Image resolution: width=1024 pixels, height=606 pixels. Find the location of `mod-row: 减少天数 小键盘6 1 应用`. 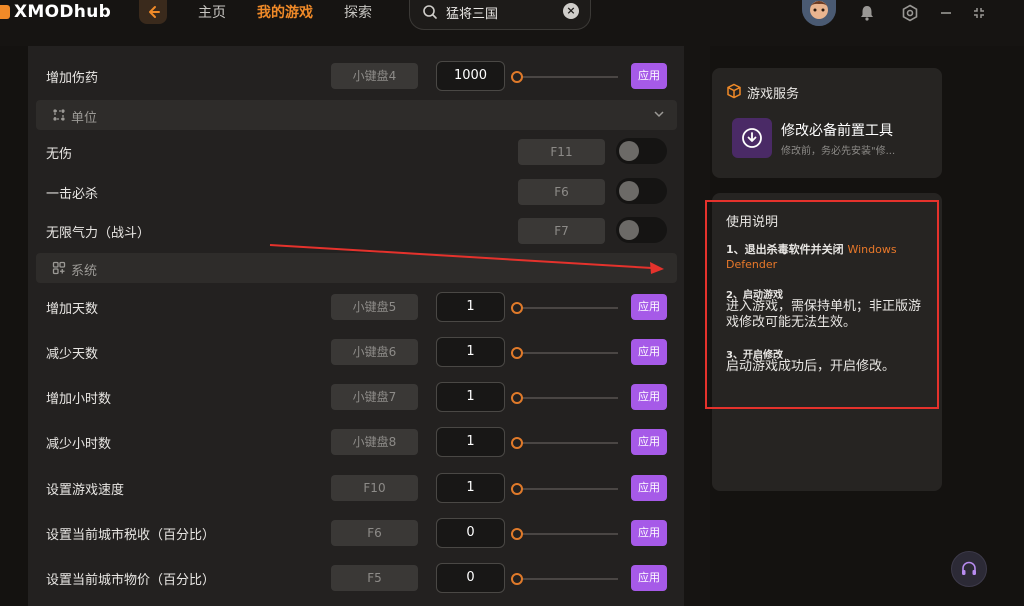

mod-row: 减少天数 小键盘6 1 应用 is located at coordinates (356, 352).